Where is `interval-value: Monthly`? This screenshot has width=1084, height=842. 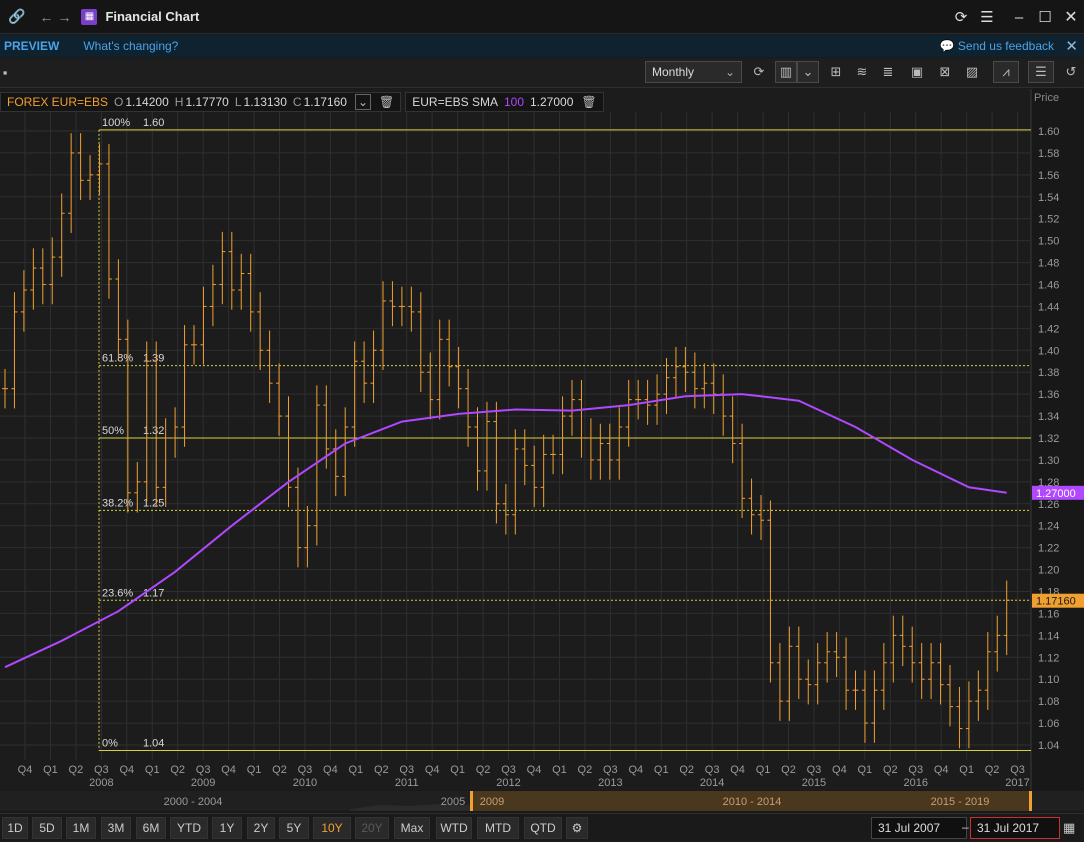 interval-value: Monthly is located at coordinates (673, 72).